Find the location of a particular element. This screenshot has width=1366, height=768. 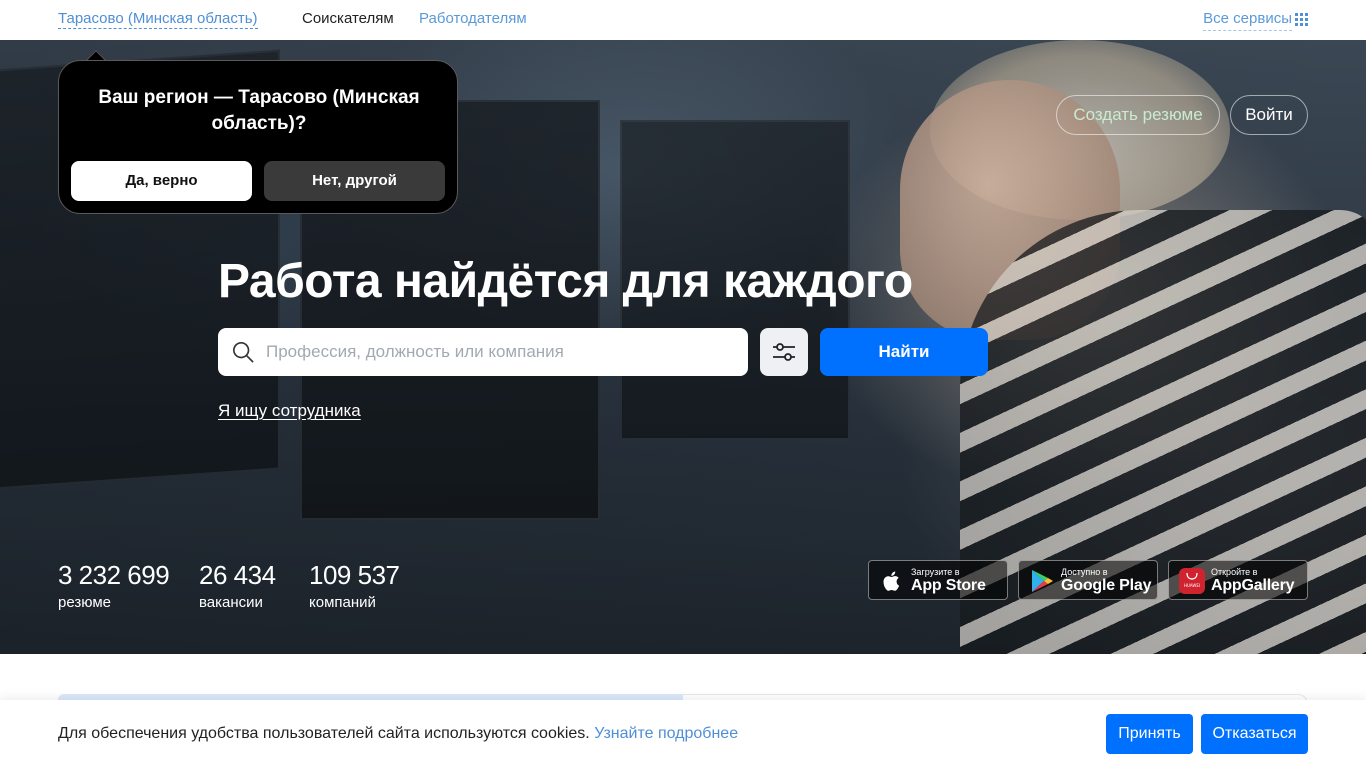

region-confirm-button: Да, верно is located at coordinates (161, 181).